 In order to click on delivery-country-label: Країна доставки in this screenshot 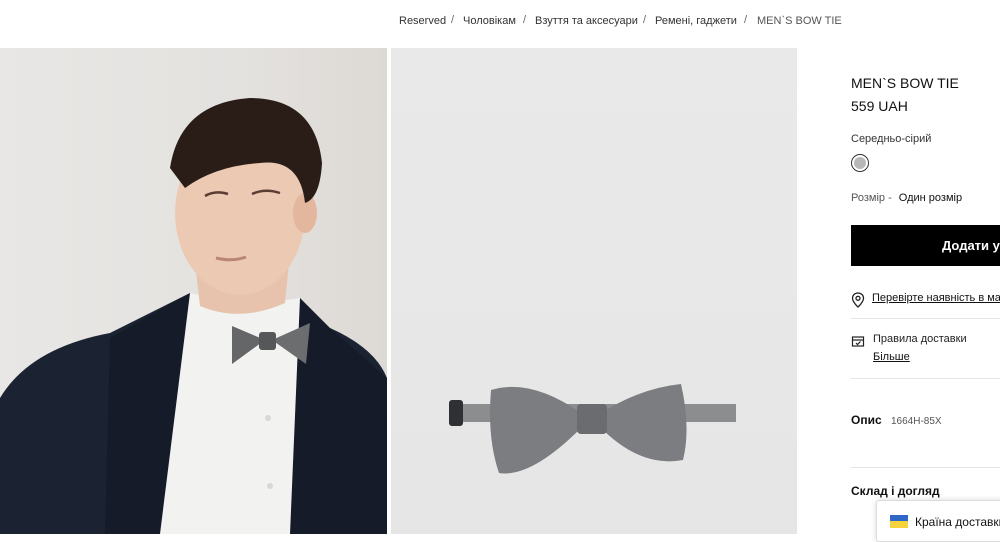, I will do `click(957, 522)`.